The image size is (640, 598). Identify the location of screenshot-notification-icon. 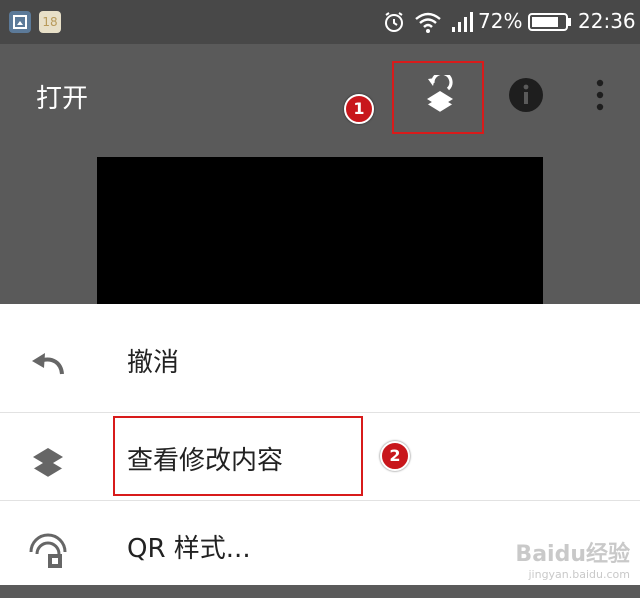
(20, 22).